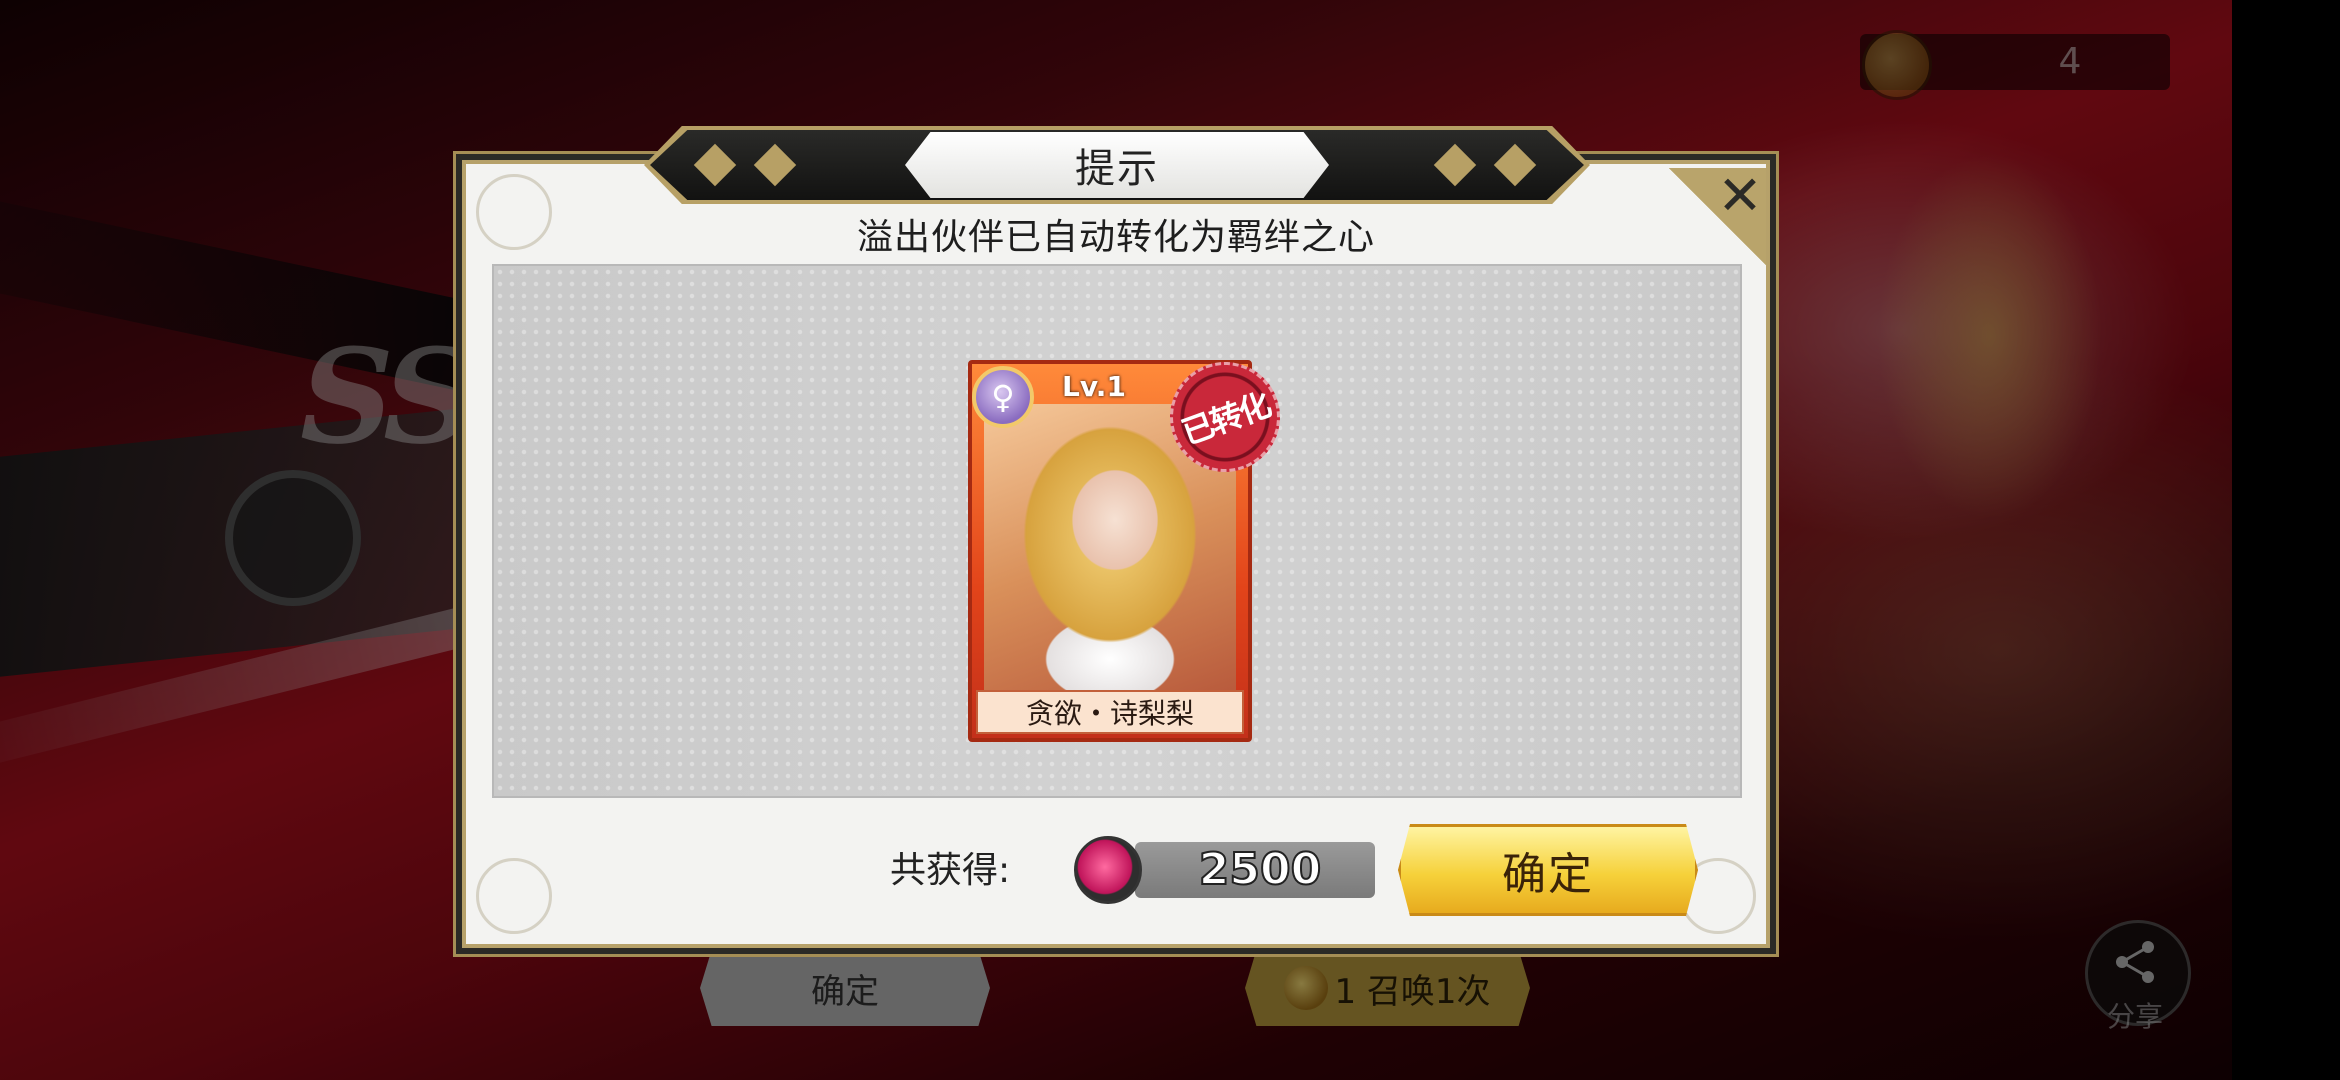  Describe the element at coordinates (1110, 712) in the screenshot. I see `card-name: 贪欲・诗梨梨` at that location.